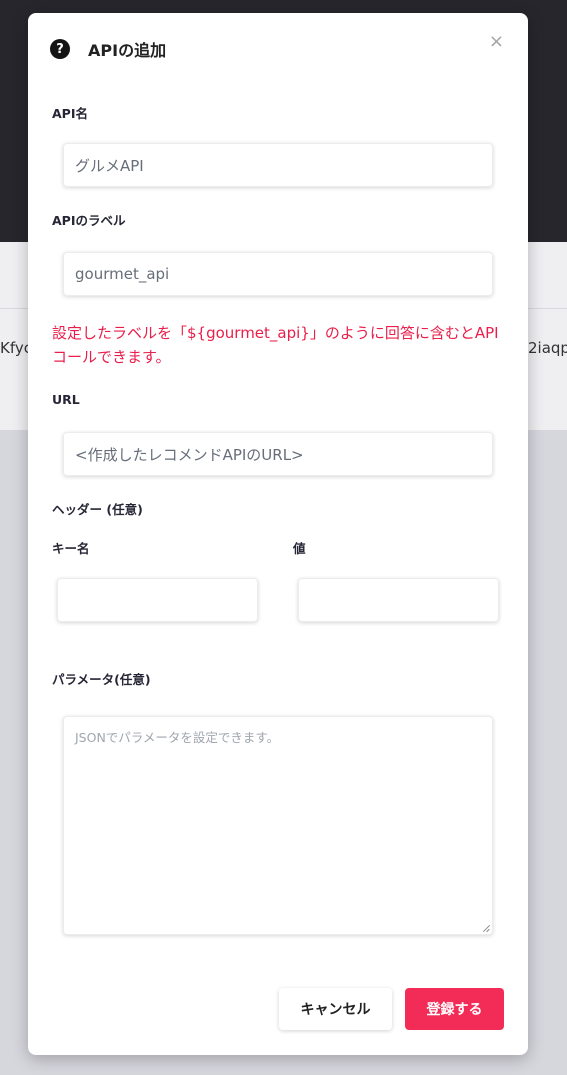 The width and height of the screenshot is (567, 1075). I want to click on header-value-input, so click(398, 600).